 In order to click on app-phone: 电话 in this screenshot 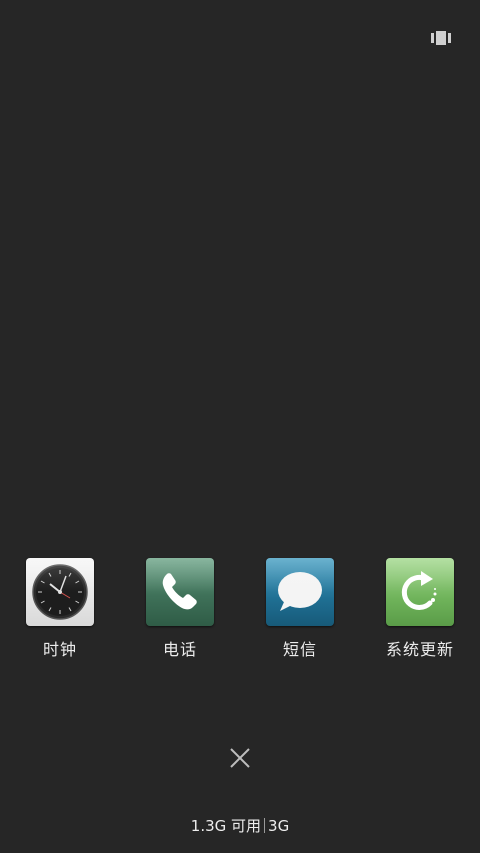, I will do `click(180, 613)`.